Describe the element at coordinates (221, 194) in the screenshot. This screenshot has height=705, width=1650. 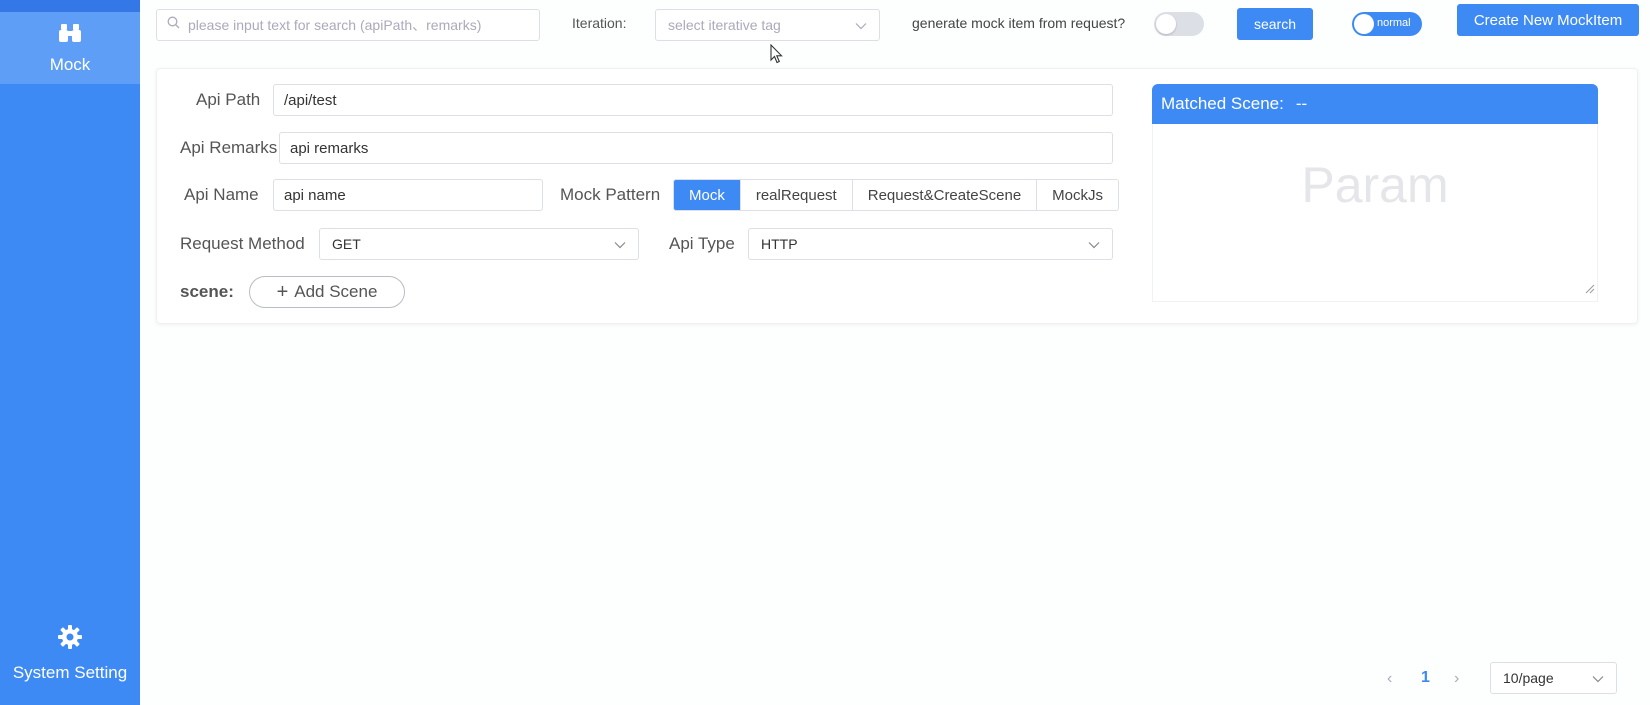
I see `api-name-label: Api Name` at that location.